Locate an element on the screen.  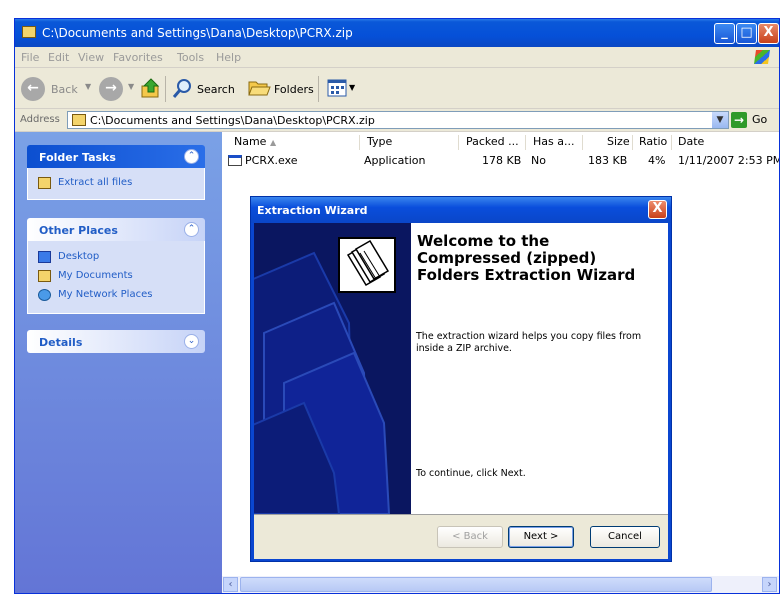
file-type: Application is located at coordinates (395, 160).